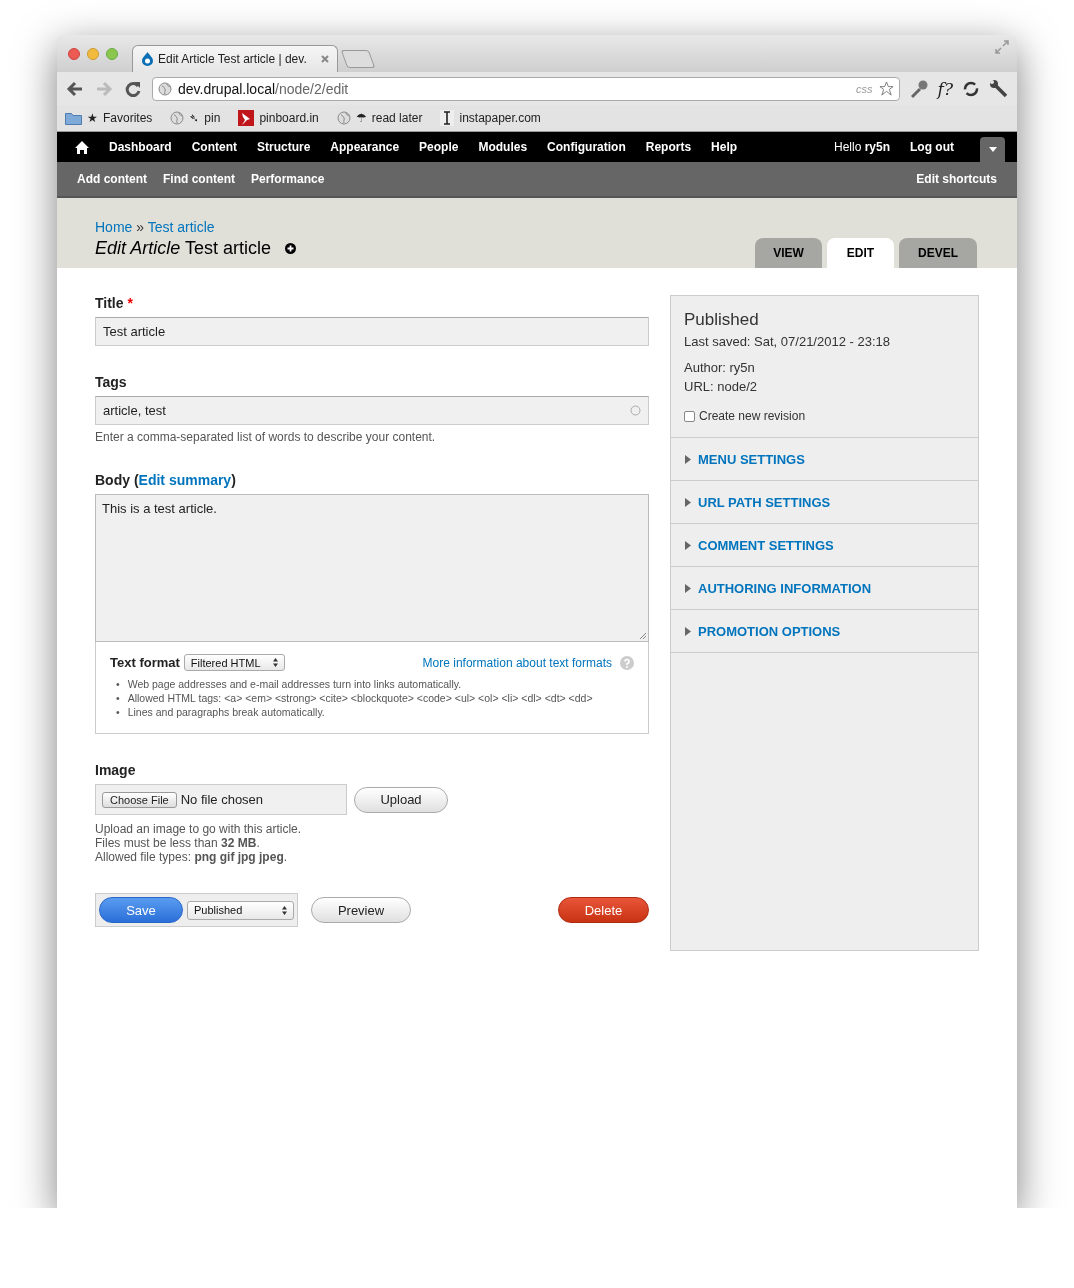 This screenshot has height=1288, width=1074. I want to click on url-text: URL: node/2, so click(721, 386).